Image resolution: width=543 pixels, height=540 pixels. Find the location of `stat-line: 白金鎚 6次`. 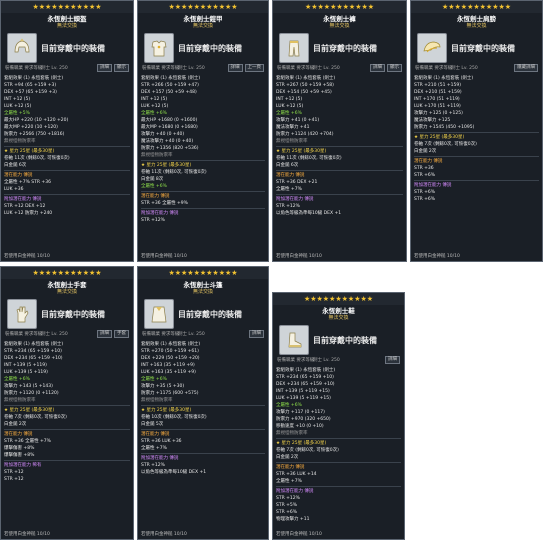

stat-line: 白金鎚 6次 is located at coordinates (15, 165).